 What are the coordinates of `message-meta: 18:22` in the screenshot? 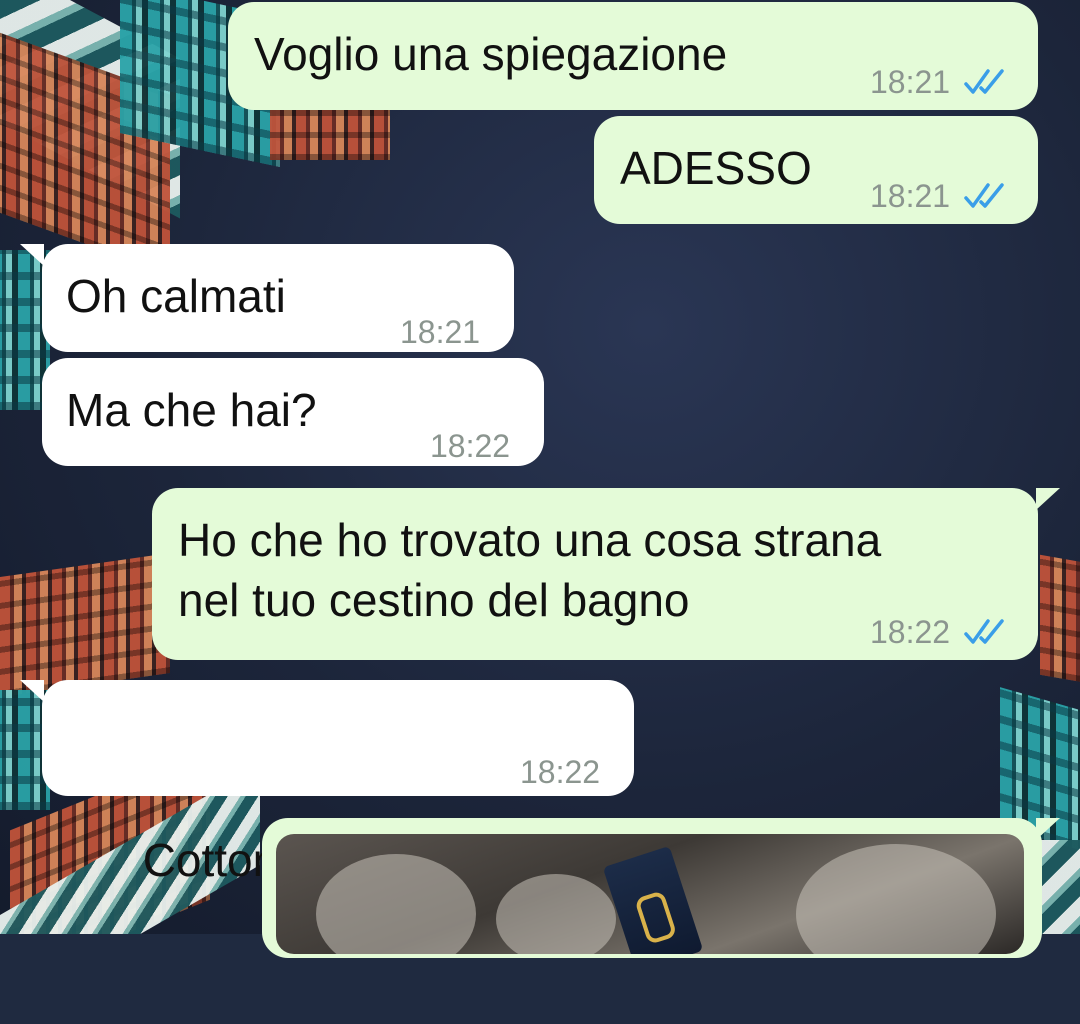 It's located at (940, 632).